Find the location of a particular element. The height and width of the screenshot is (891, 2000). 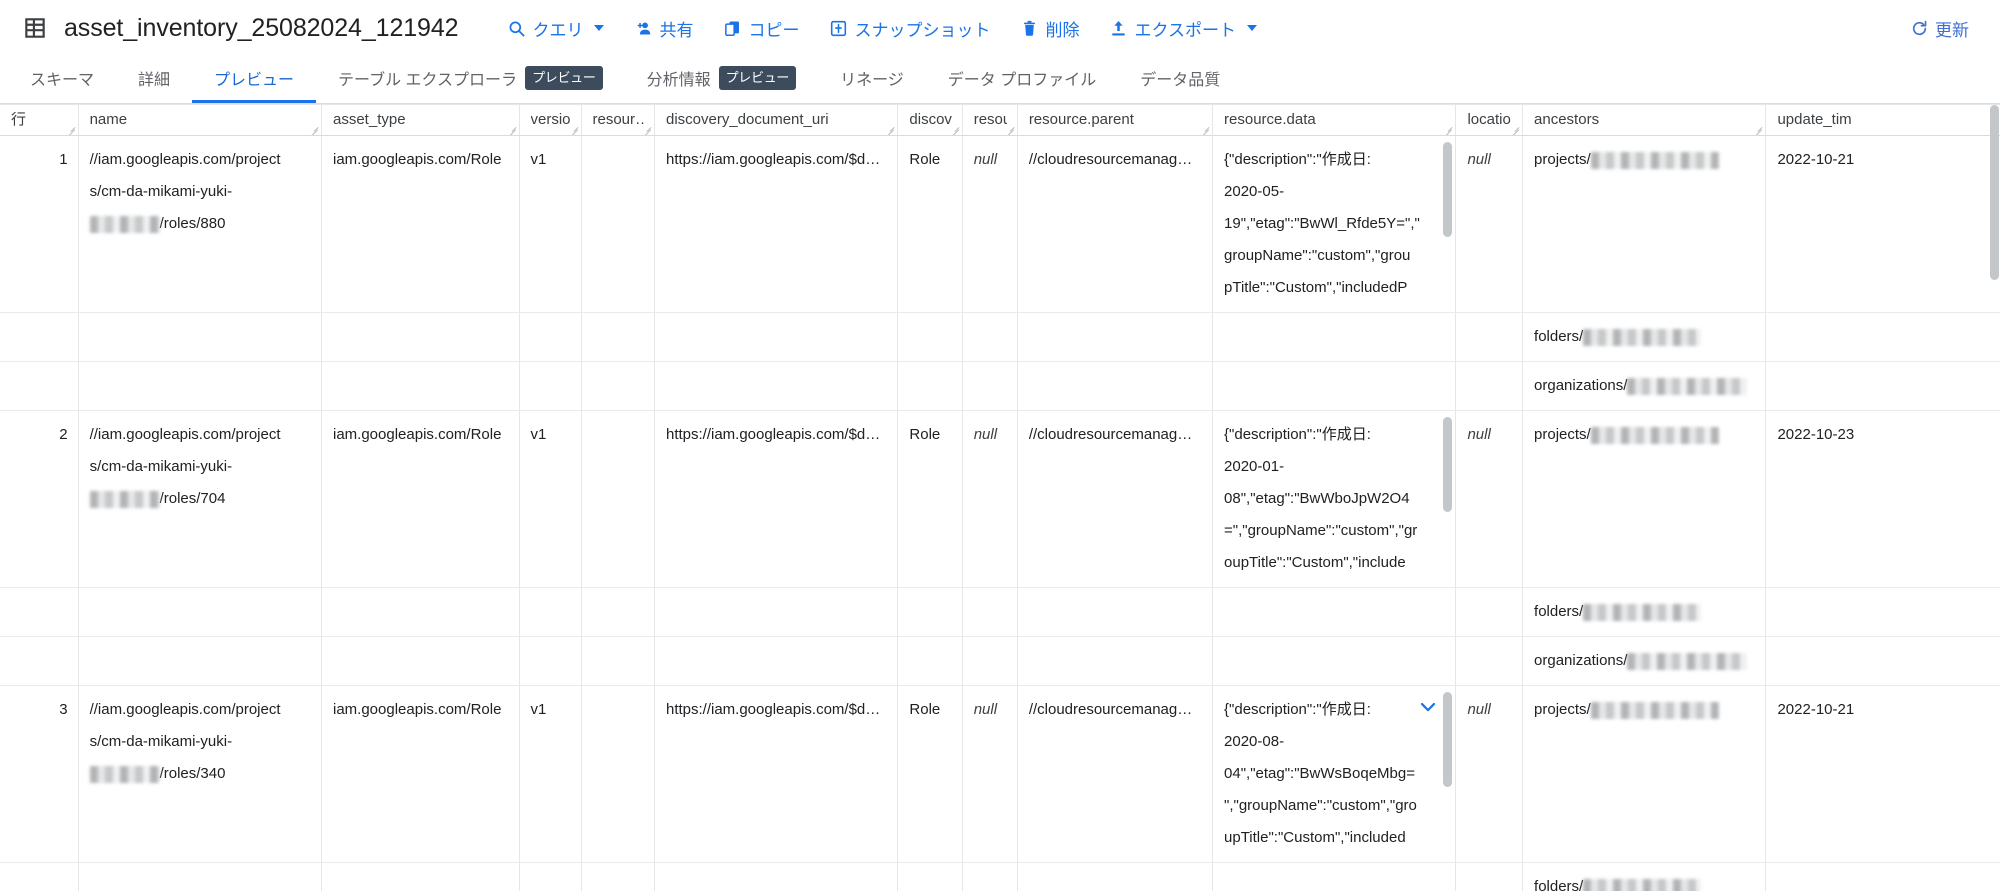

data-line: {"description":"作成日: is located at coordinates (1297, 434).